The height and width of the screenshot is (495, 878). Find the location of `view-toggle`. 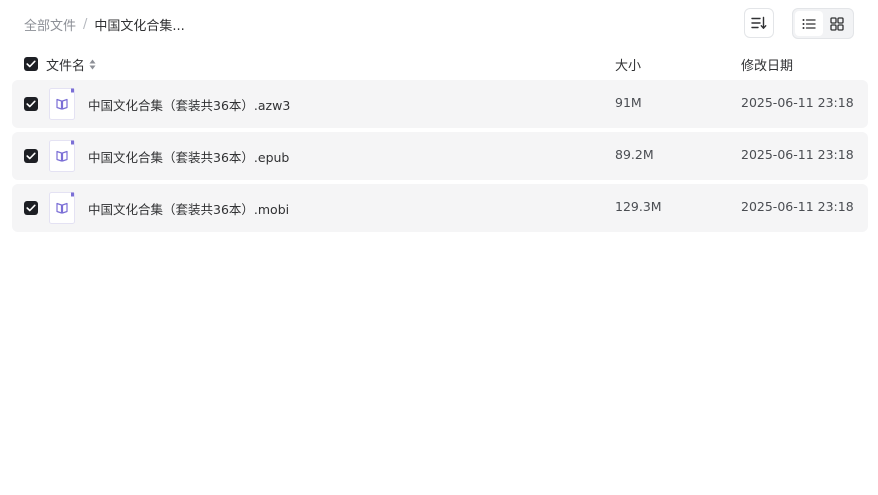

view-toggle is located at coordinates (823, 23).